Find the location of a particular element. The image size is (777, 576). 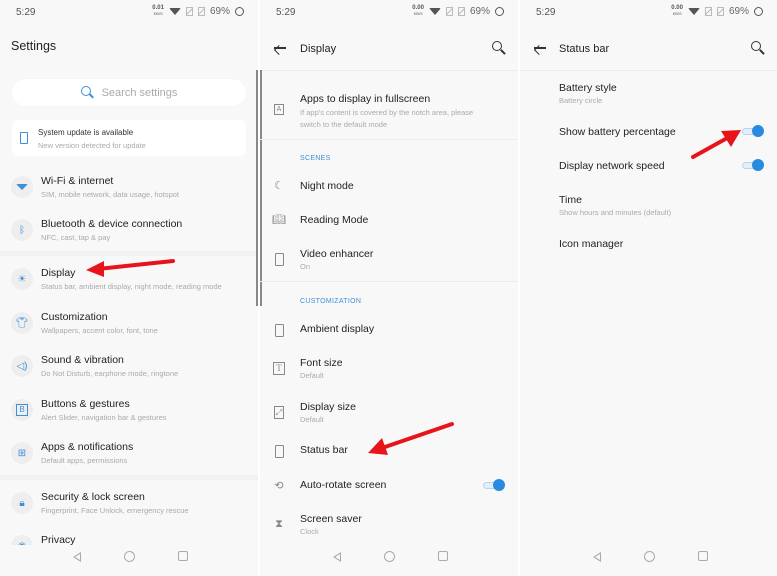

display-item-font-size: T Font size Default is located at coordinates (389, 369).